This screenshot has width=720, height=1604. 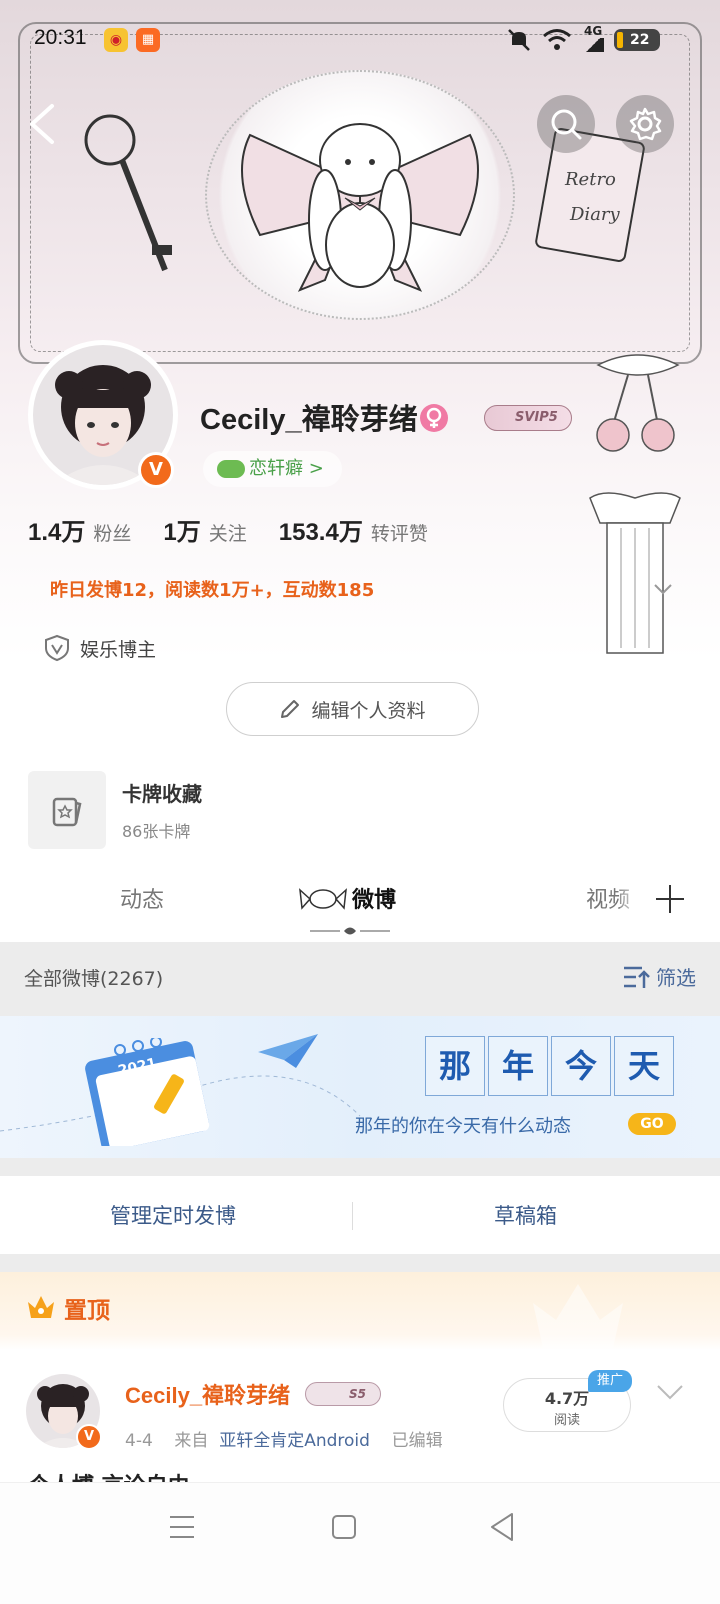 What do you see at coordinates (343, 1394) in the screenshot?
I see `s5-badge: S5` at bounding box center [343, 1394].